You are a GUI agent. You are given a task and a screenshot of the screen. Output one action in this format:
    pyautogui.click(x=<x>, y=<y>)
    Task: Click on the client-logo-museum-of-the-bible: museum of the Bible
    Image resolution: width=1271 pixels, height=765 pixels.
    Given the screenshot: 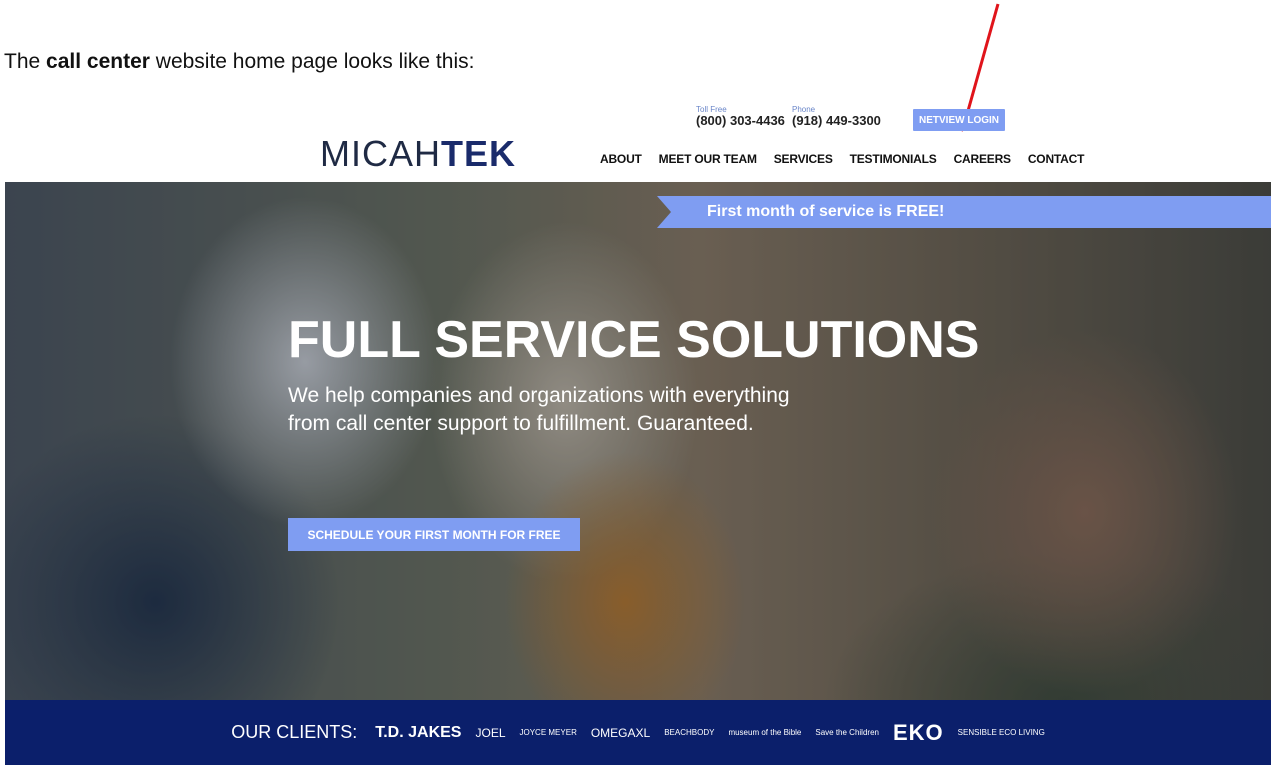 What is the action you would take?
    pyautogui.click(x=765, y=732)
    